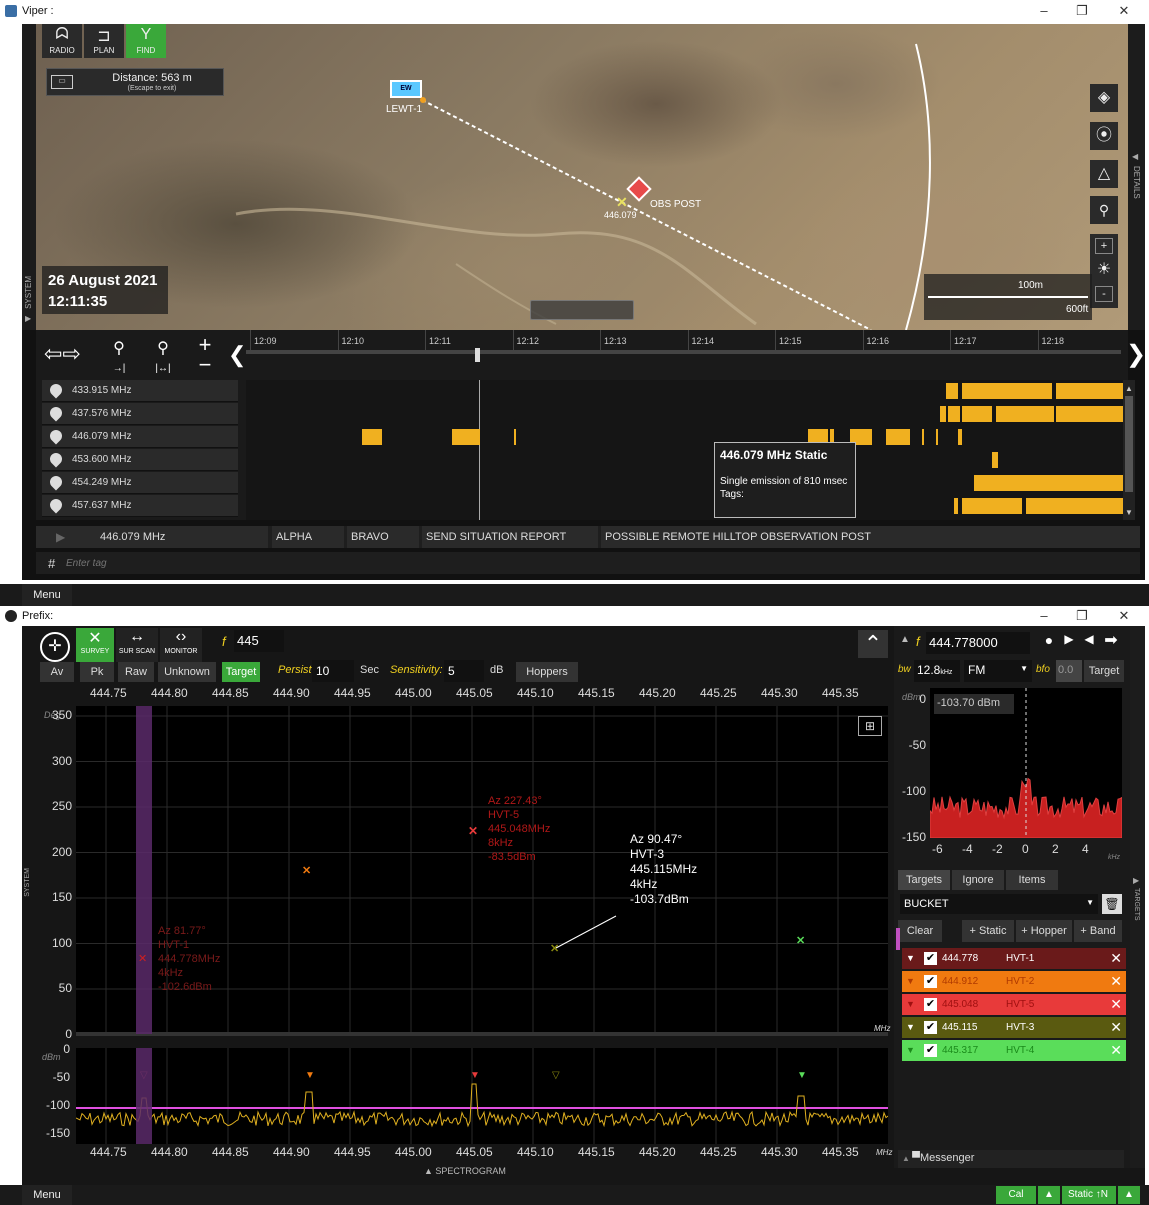 The height and width of the screenshot is (1205, 1149). Describe the element at coordinates (137, 645) in the screenshot. I see `surscan-button: ↔ SUR SCAN` at that location.